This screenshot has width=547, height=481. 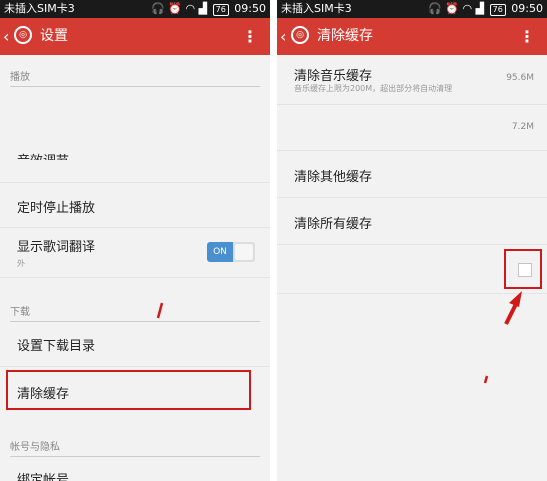 I want to click on arrow-icon, so click(x=513, y=308).